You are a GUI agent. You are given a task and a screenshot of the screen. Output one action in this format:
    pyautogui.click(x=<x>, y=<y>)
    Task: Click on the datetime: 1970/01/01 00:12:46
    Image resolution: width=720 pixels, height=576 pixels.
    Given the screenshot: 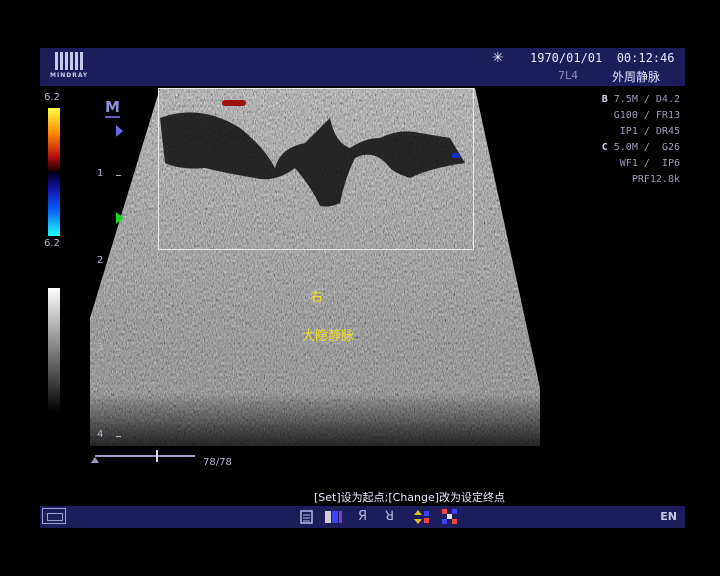 What is the action you would take?
    pyautogui.click(x=602, y=58)
    